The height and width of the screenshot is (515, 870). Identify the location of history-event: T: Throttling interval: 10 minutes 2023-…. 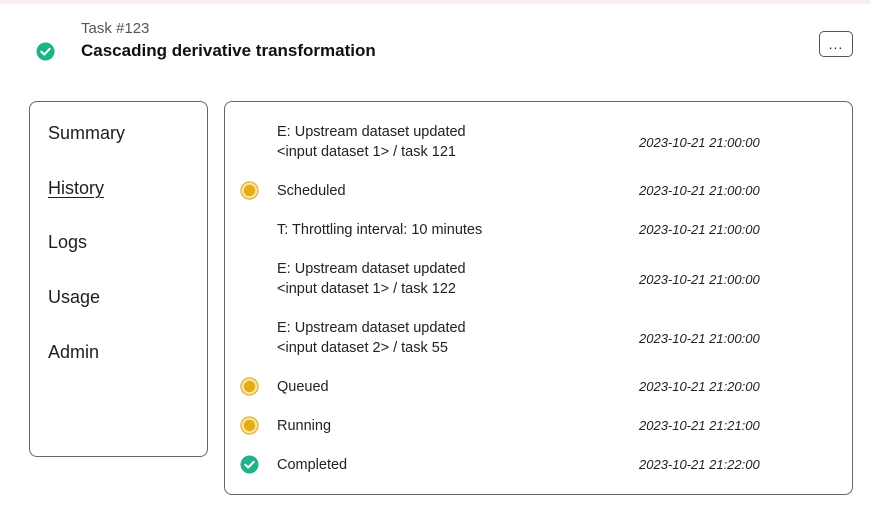
(538, 230).